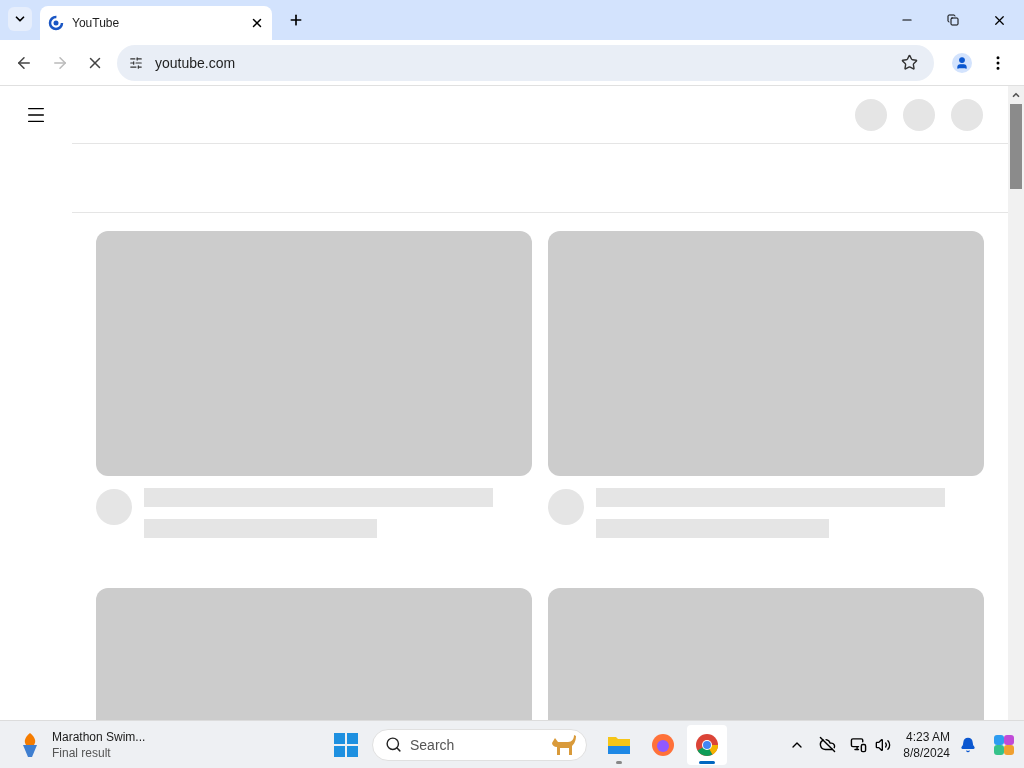 This screenshot has height=768, width=1024. I want to click on site-settings-icon, so click(136, 62).